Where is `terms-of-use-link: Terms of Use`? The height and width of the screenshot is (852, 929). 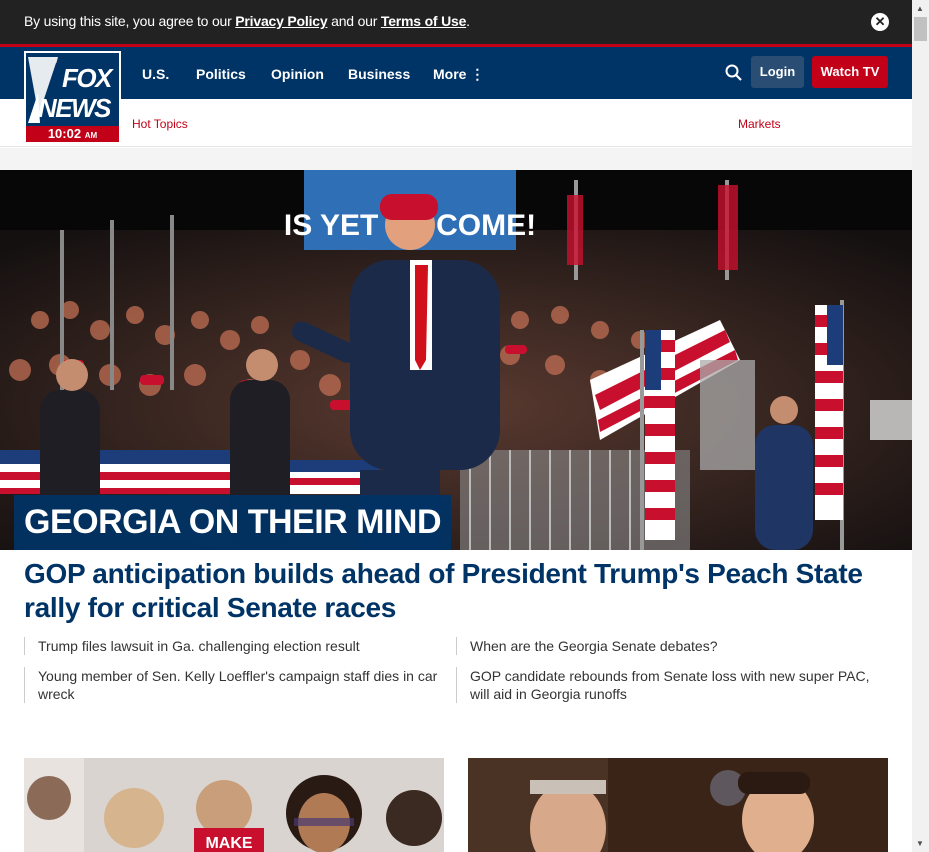
terms-of-use-link: Terms of Use is located at coordinates (423, 21).